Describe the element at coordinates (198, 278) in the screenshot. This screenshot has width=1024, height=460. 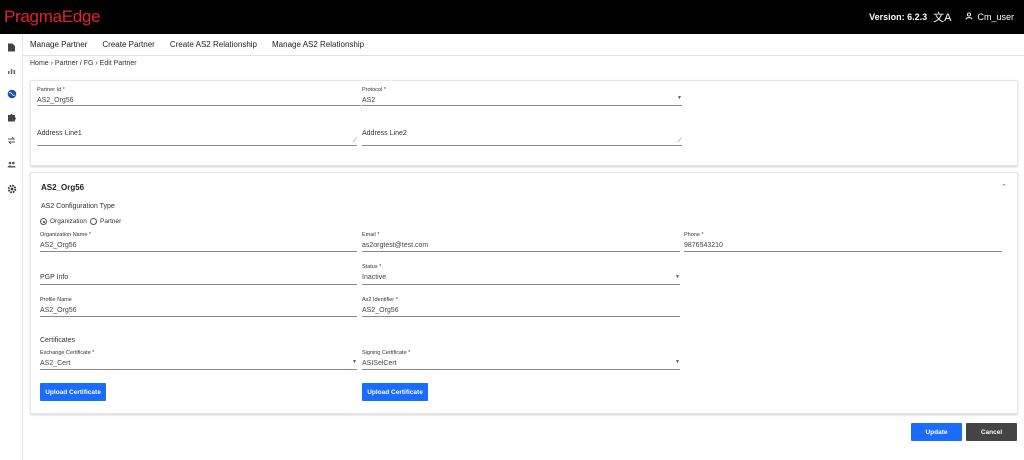
I see `pgp-info-field: PGP Info` at that location.